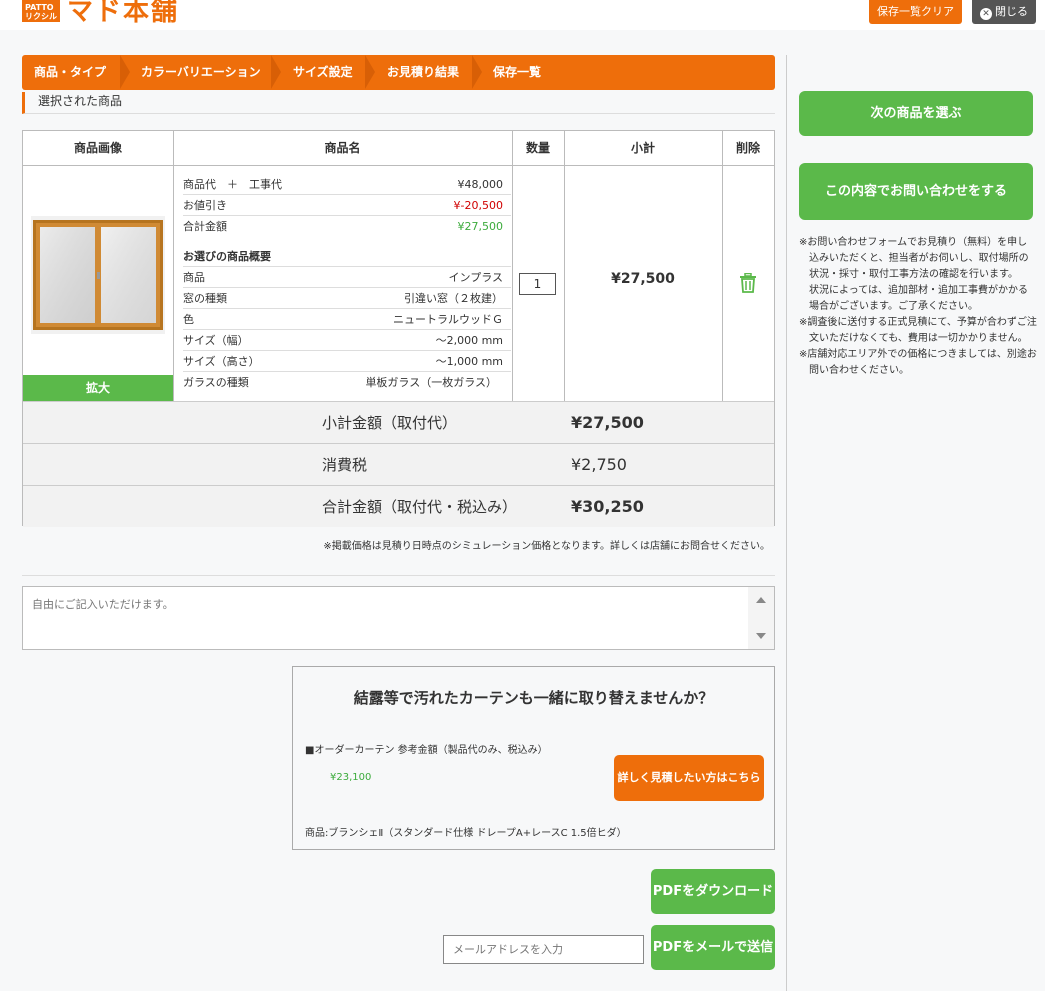 This screenshot has width=1045, height=991. I want to click on curtain-detail-button: 詳しく見積したい方はこちら, so click(689, 778).